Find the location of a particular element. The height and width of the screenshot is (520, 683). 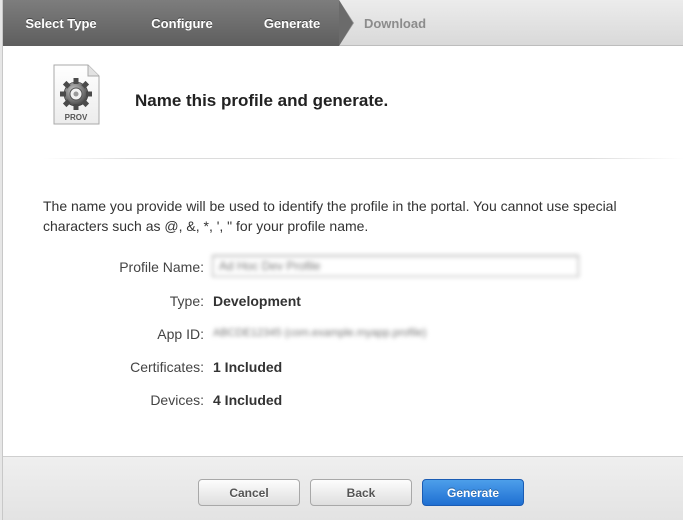

step-generate: Generate is located at coordinates (285, 23).